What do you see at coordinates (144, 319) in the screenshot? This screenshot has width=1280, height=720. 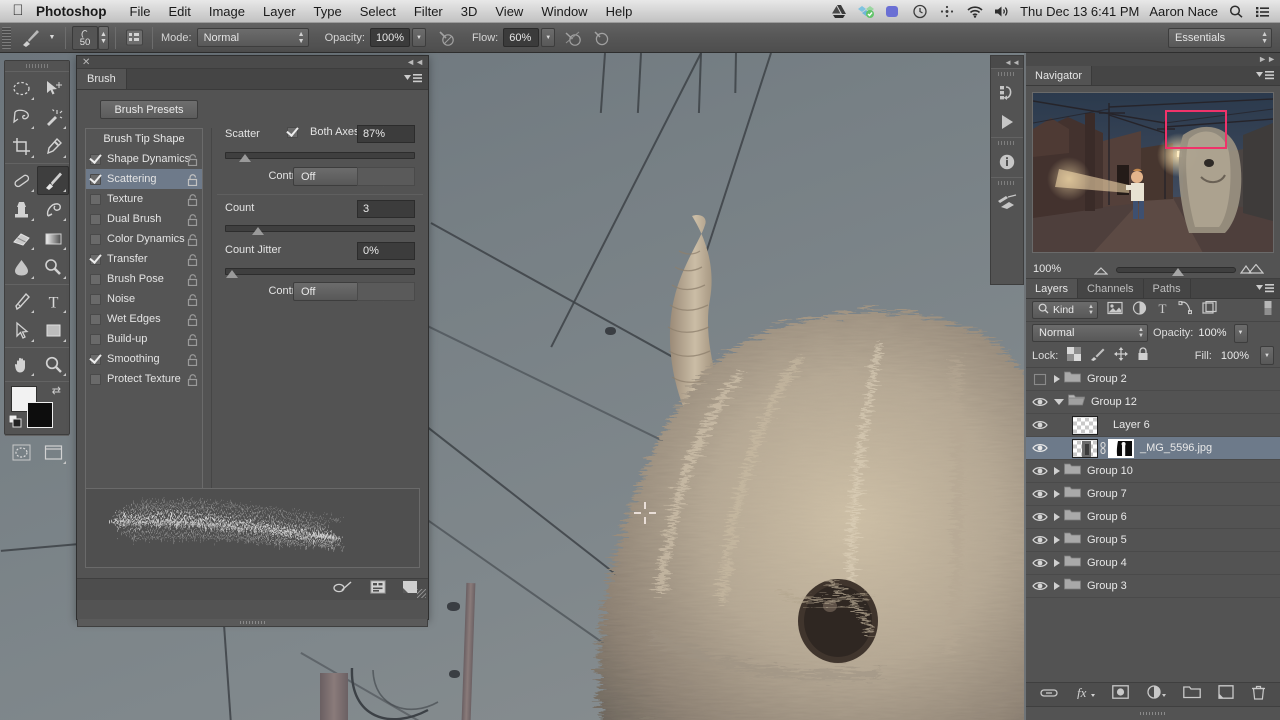 I see `brush-option-wet-edges: Wet Edges` at bounding box center [144, 319].